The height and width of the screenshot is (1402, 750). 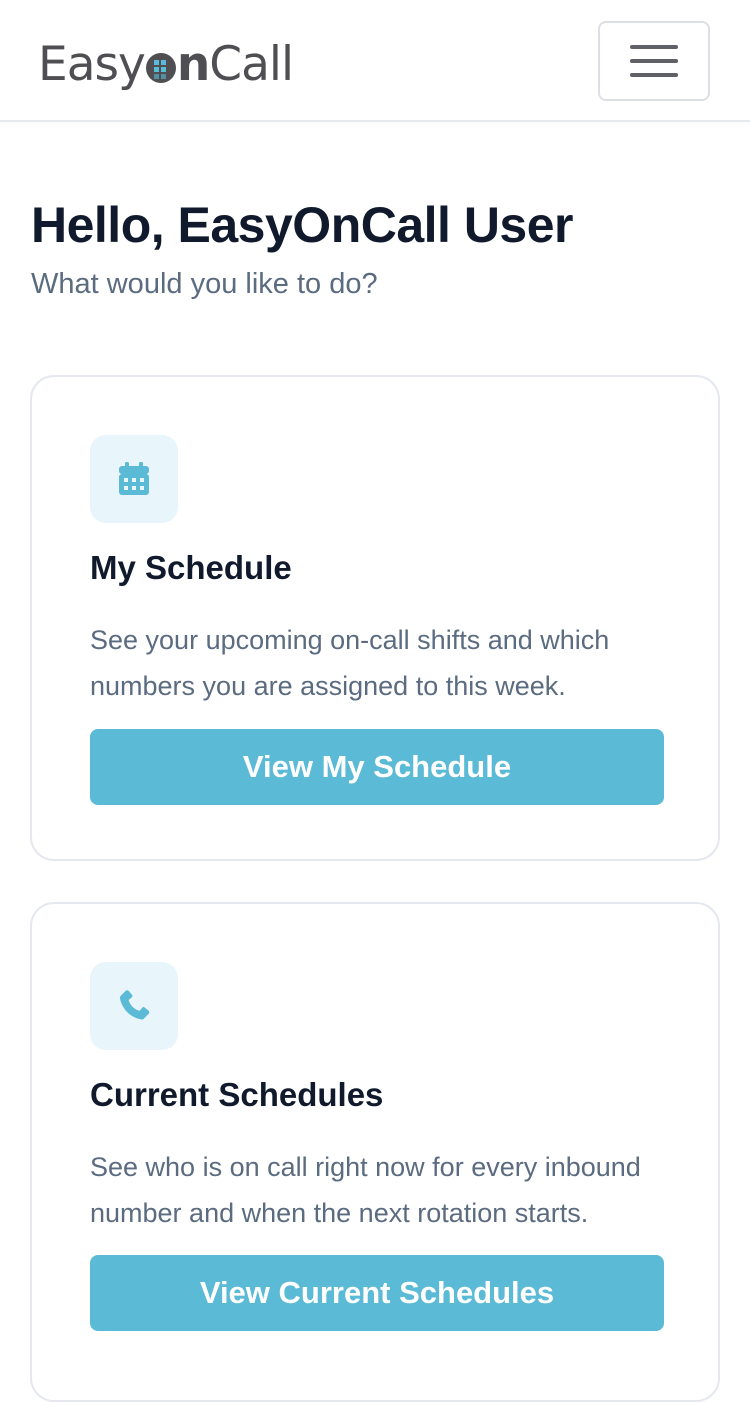 What do you see at coordinates (302, 225) in the screenshot?
I see `page-title: Hello, EasyOnCall User` at bounding box center [302, 225].